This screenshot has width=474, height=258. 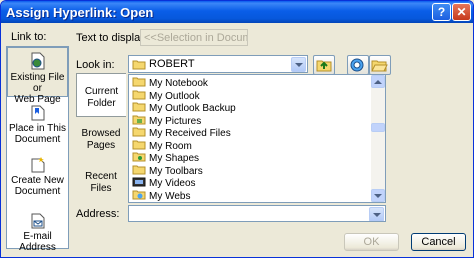 What do you see at coordinates (172, 183) in the screenshot?
I see `file-name: My Videos` at bounding box center [172, 183].